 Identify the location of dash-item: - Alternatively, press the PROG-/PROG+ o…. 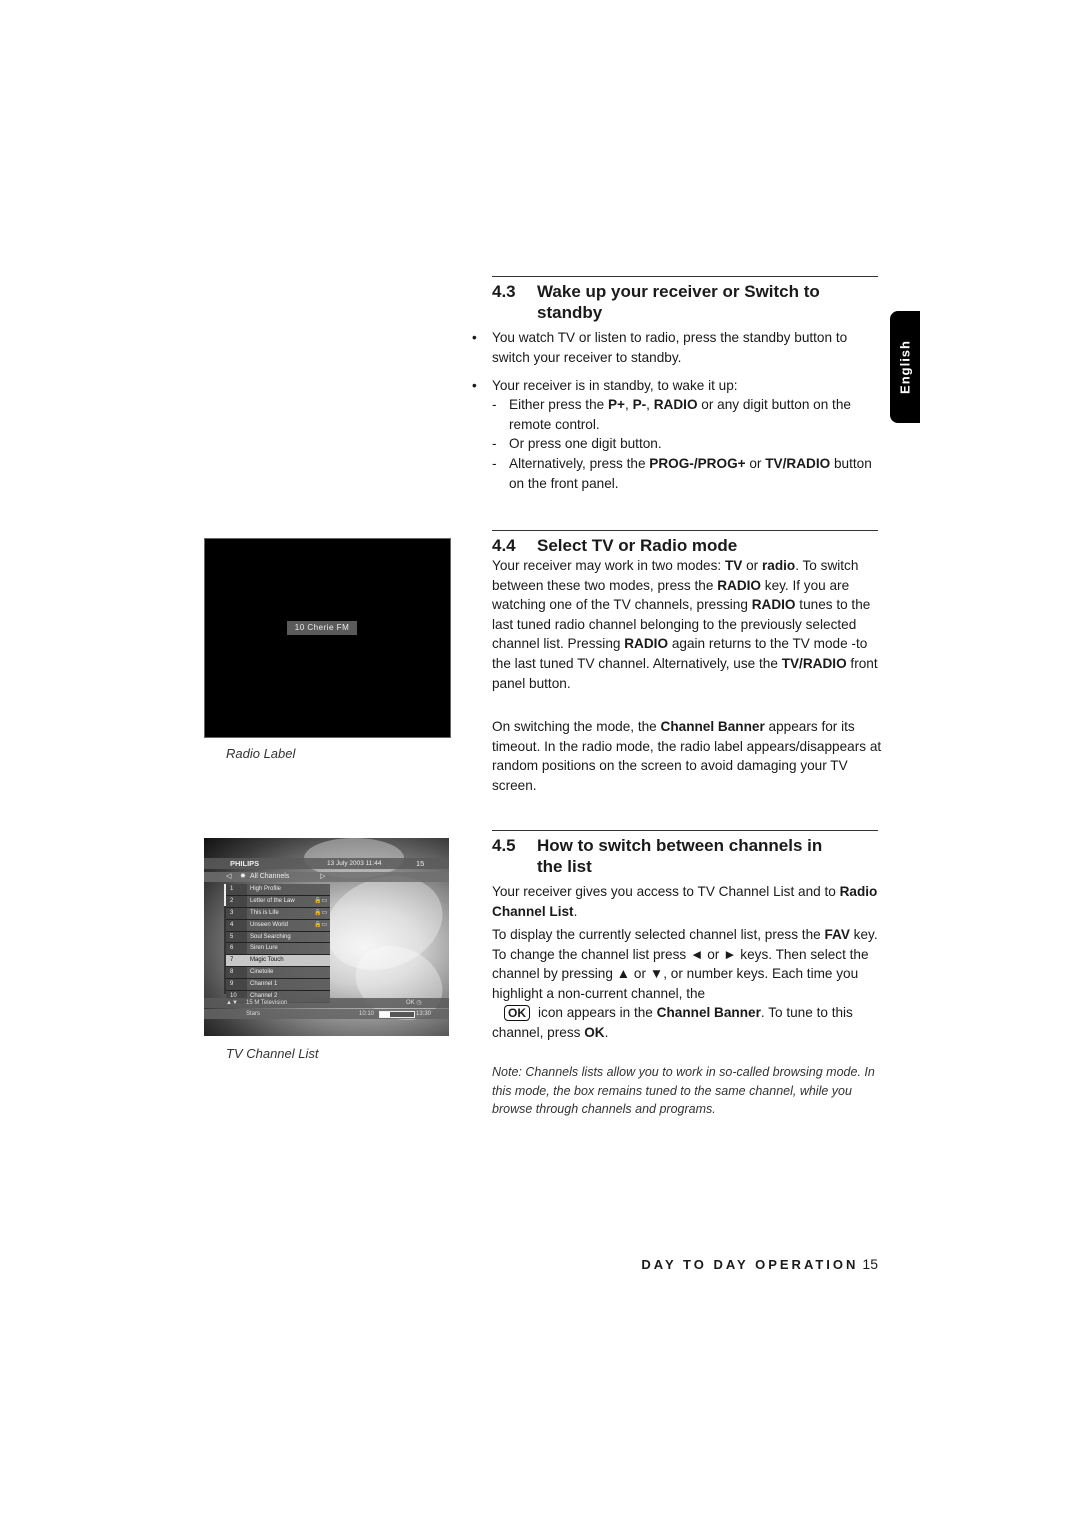
(682, 473).